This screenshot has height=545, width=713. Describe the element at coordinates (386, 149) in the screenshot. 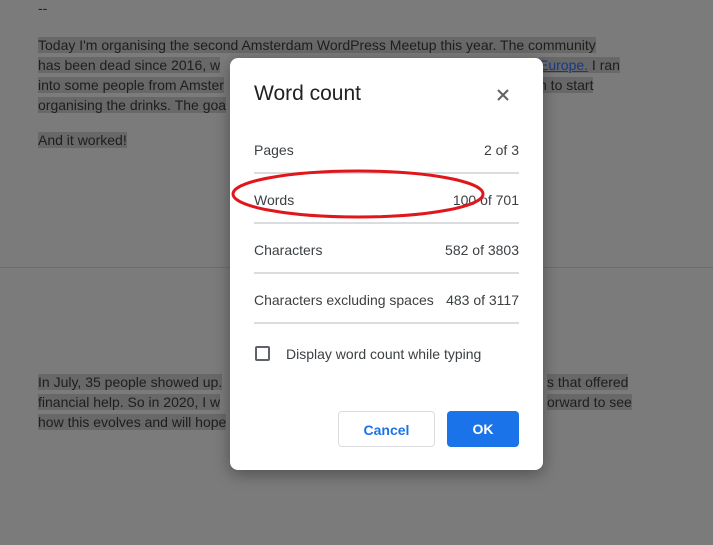

I see `stat-row-pages: Pages 2 of 3` at that location.